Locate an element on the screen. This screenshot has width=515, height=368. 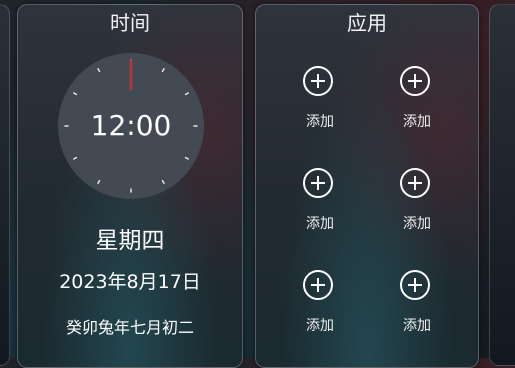
clock-digital-time: 12:00 is located at coordinates (131, 125).